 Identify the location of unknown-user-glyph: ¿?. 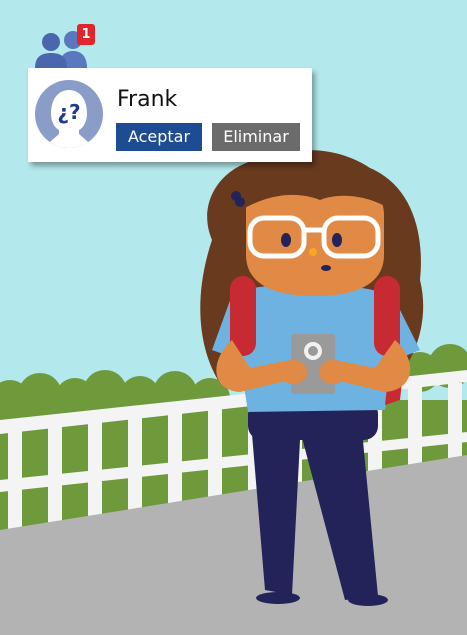
(69, 112).